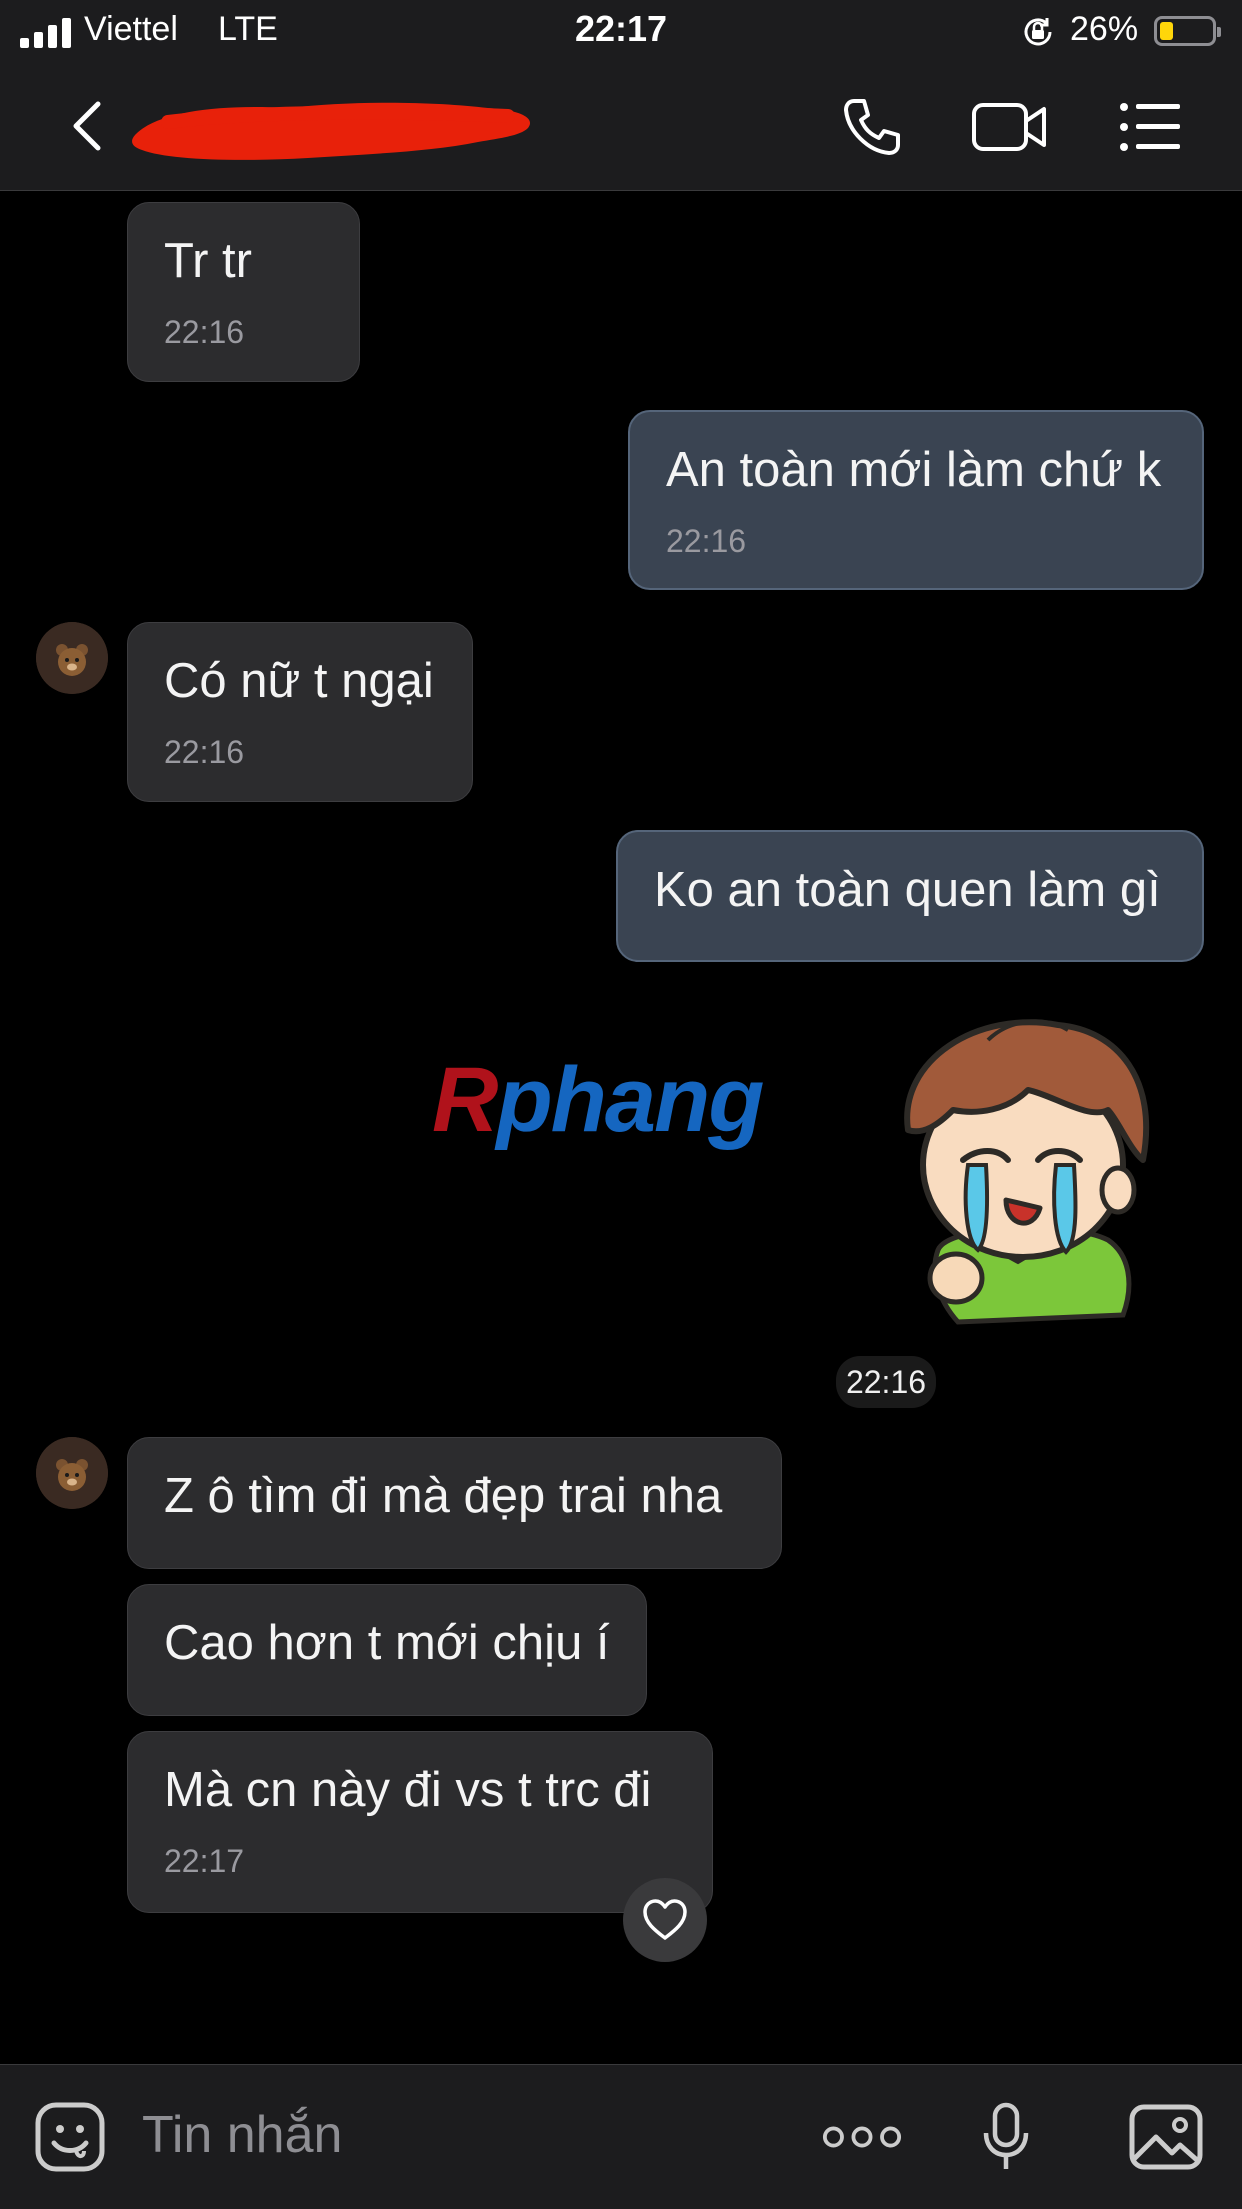  I want to click on incoming-message: Có nữ t ngại 22:16, so click(300, 712).